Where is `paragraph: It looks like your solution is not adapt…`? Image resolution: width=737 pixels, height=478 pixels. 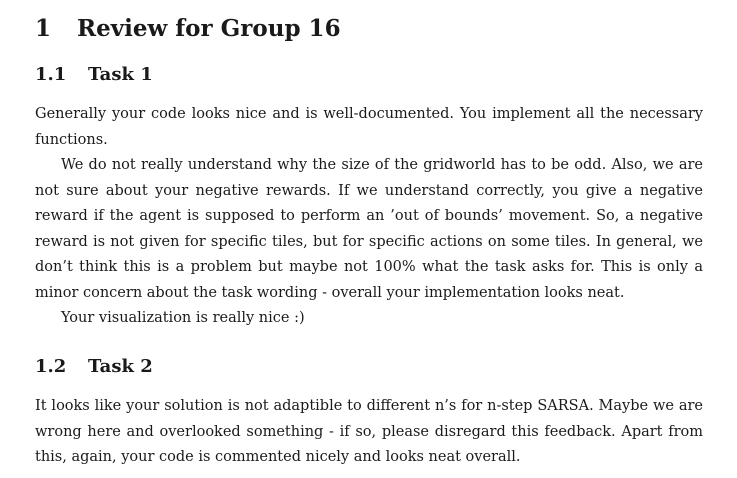
paragraph: It looks like your solution is not adapt… is located at coordinates (369, 431).